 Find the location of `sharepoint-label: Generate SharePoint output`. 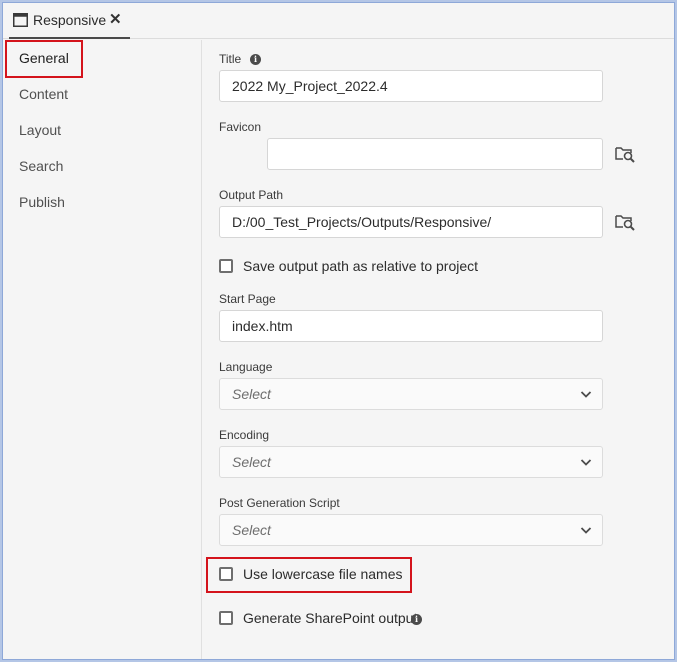

sharepoint-label: Generate SharePoint output is located at coordinates (330, 618).